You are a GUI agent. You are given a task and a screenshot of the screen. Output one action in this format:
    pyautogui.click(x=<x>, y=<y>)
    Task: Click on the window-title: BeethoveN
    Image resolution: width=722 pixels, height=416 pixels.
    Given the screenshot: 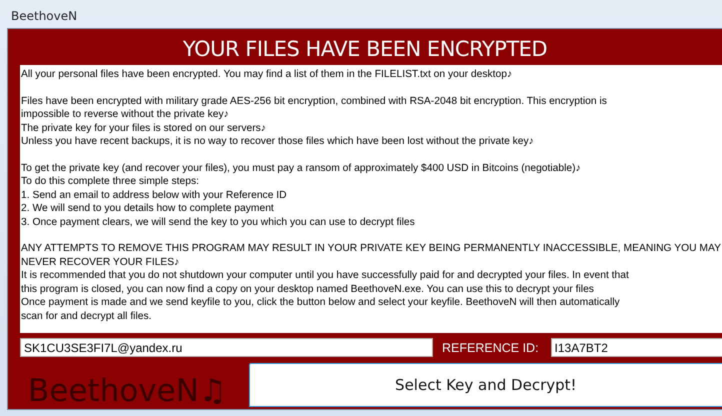 What is the action you would take?
    pyautogui.click(x=44, y=16)
    